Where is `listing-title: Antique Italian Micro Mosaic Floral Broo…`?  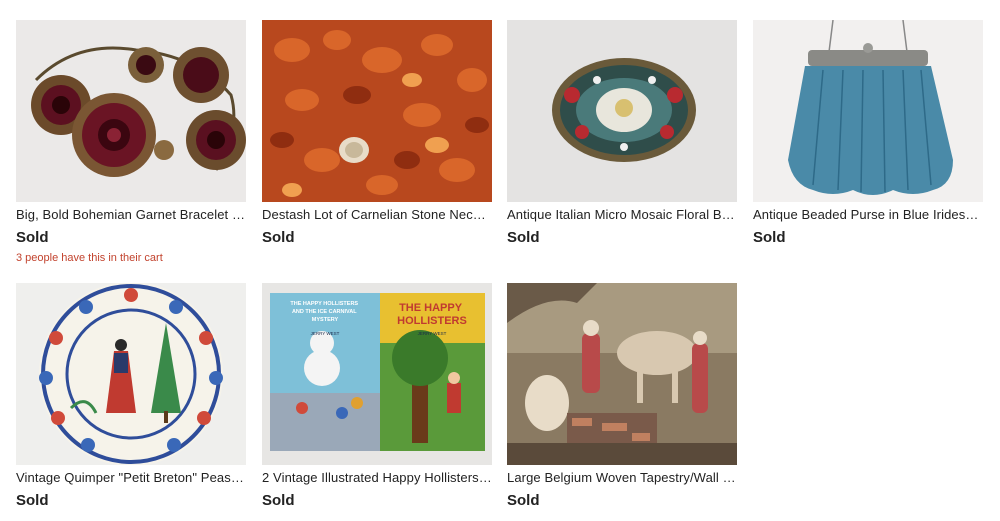 listing-title: Antique Italian Micro Mosaic Floral Broo… is located at coordinates (622, 215).